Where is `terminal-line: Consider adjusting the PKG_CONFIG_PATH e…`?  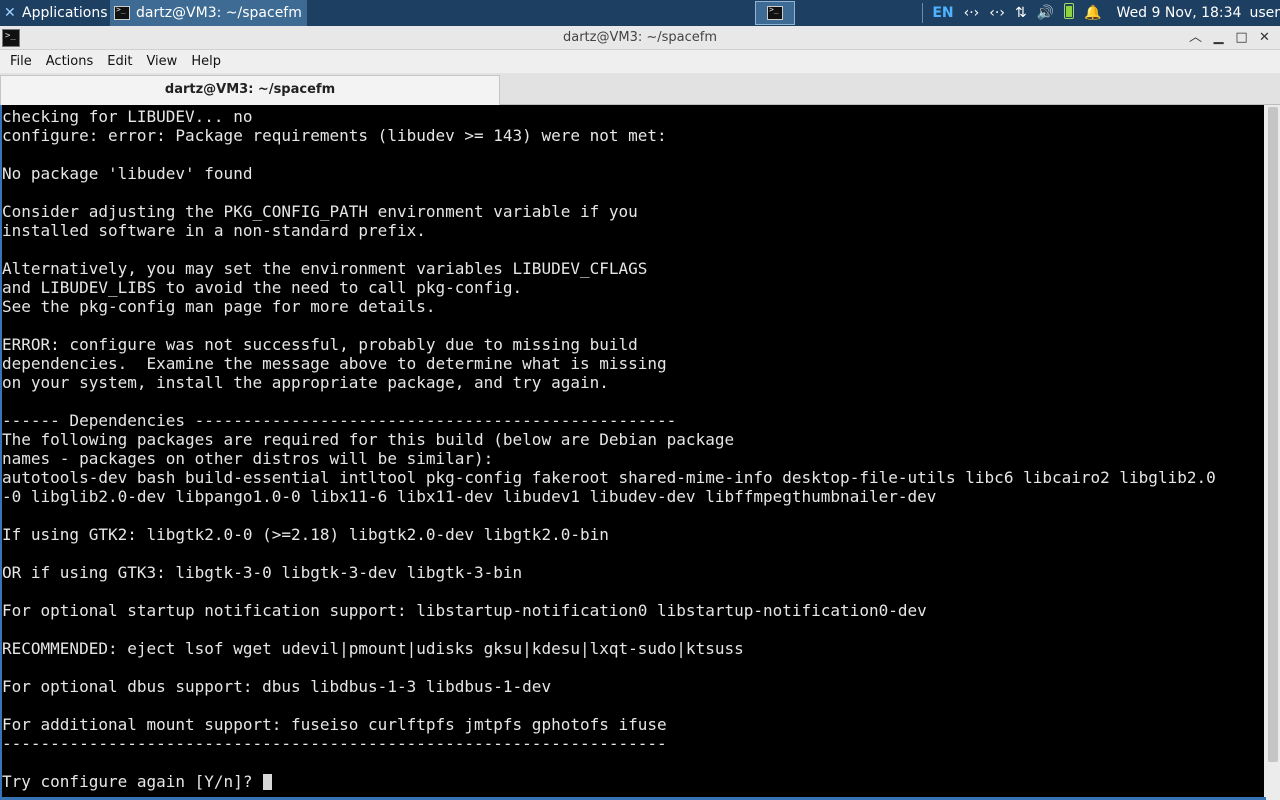 terminal-line: Consider adjusting the PKG_CONFIG_PATH e… is located at coordinates (320, 211).